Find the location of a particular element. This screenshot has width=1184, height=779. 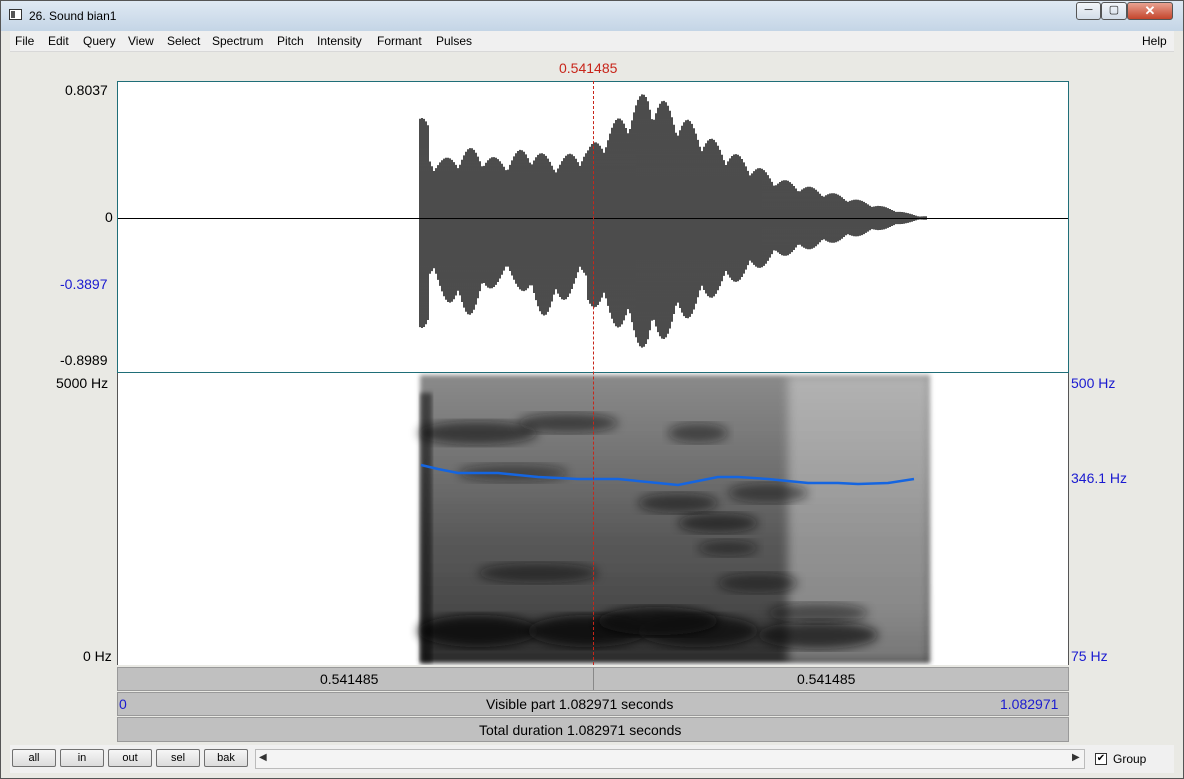

scroll-right-icon: ▶ is located at coordinates (1076, 757).